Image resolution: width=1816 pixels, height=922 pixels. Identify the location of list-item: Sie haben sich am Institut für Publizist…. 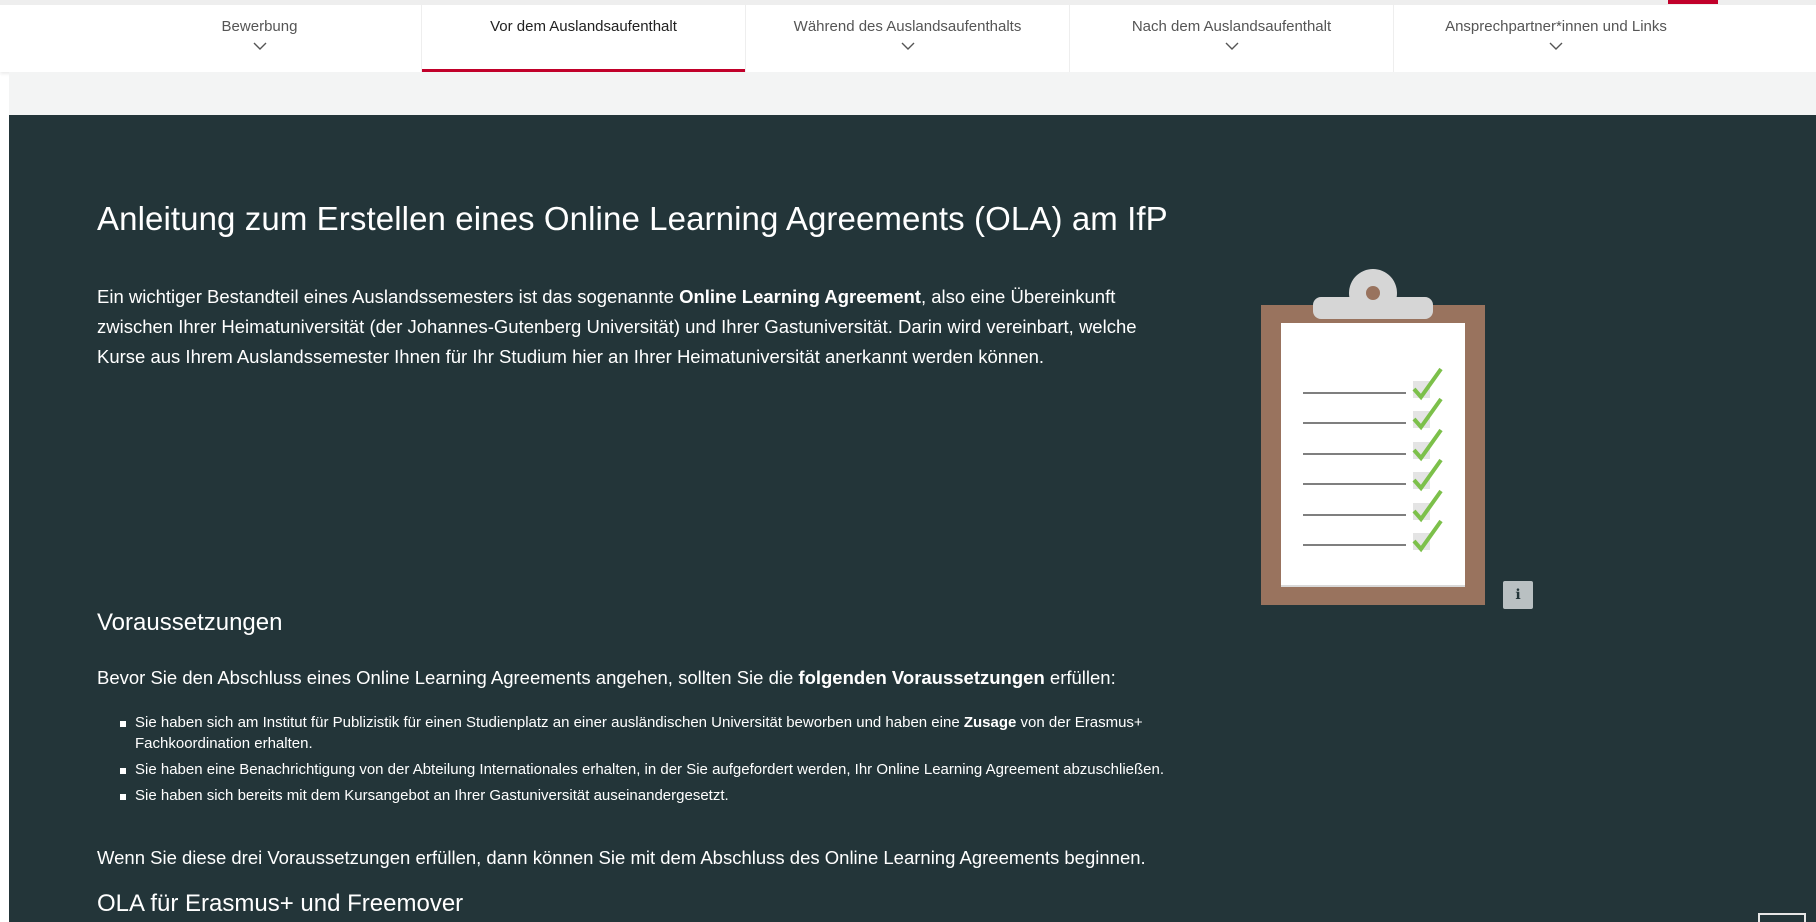
(649, 733).